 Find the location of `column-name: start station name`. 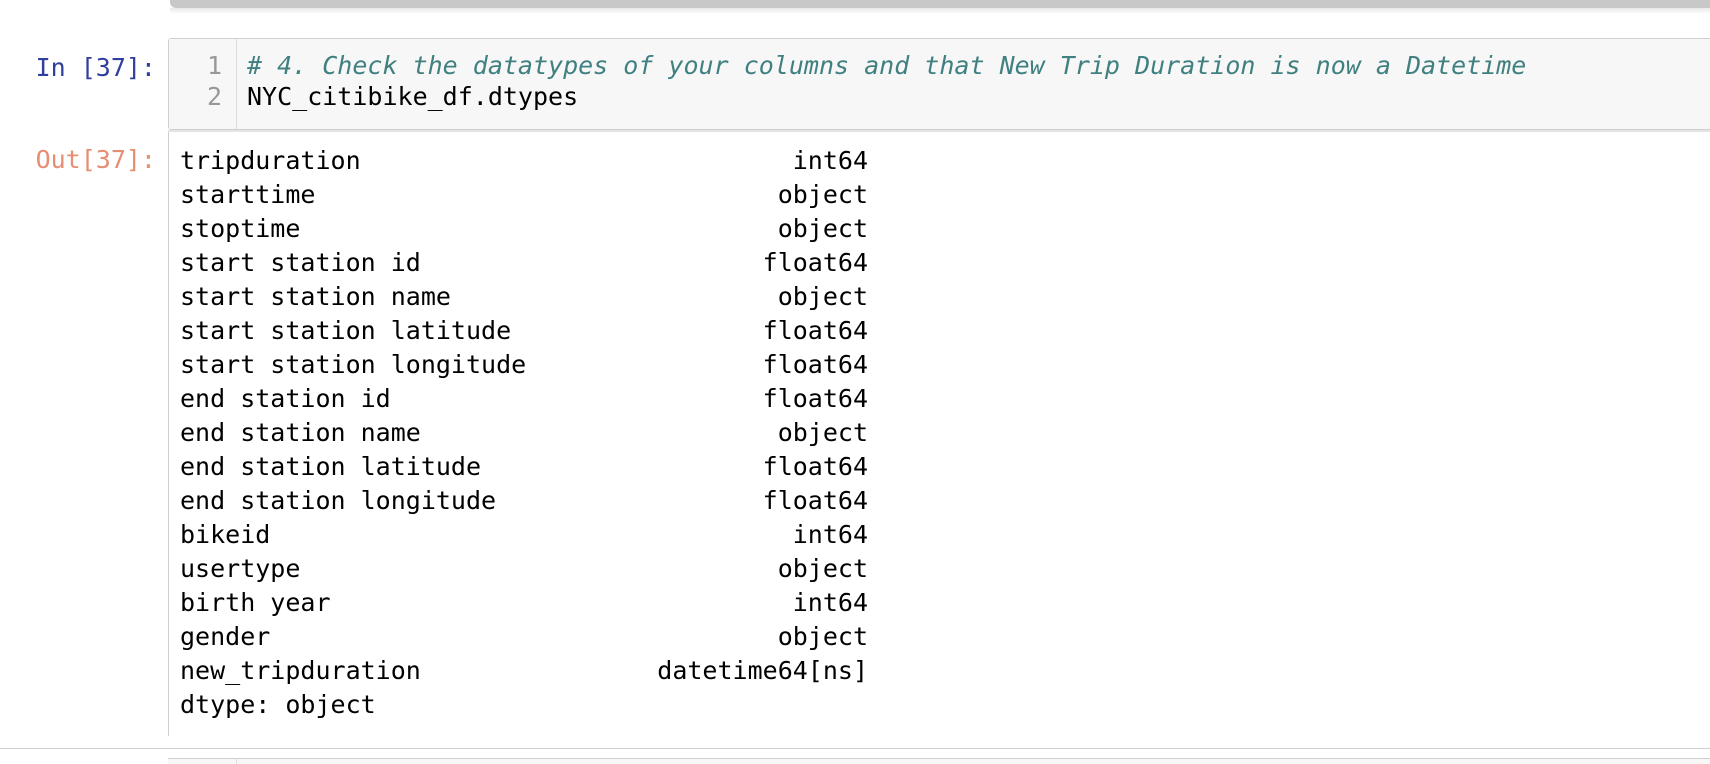

column-name: start station name is located at coordinates (315, 296).